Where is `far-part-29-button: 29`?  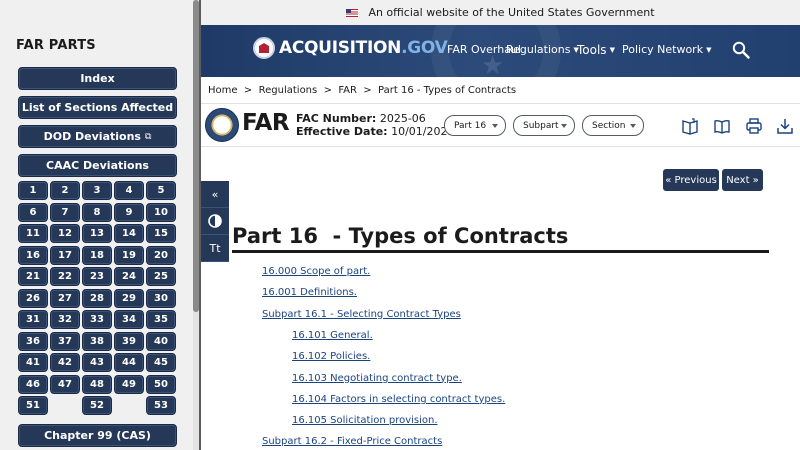 far-part-29-button: 29 is located at coordinates (129, 298).